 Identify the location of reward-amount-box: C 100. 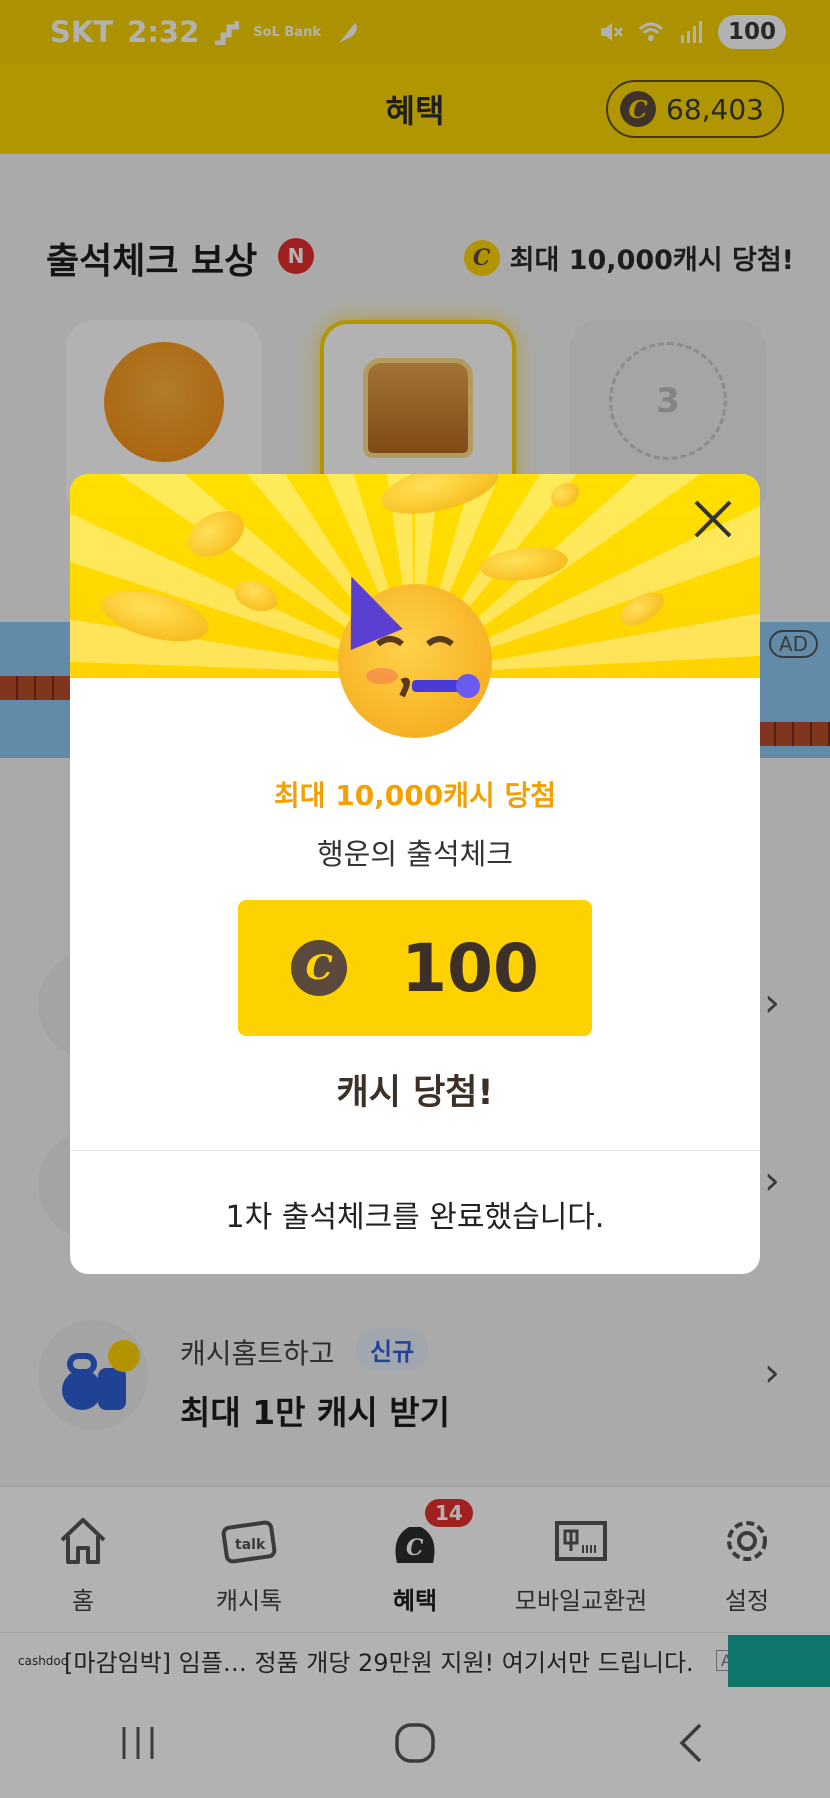
(415, 968).